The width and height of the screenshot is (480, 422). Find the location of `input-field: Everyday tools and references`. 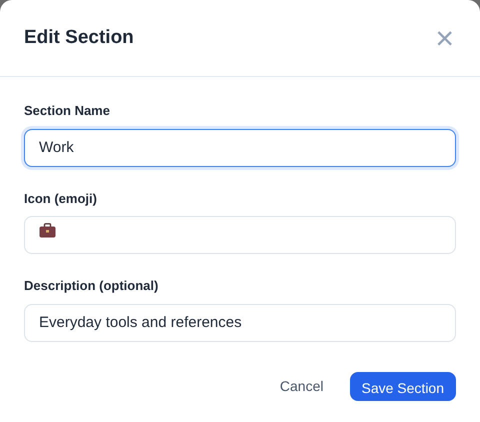

input-field: Everyday tools and references is located at coordinates (240, 323).